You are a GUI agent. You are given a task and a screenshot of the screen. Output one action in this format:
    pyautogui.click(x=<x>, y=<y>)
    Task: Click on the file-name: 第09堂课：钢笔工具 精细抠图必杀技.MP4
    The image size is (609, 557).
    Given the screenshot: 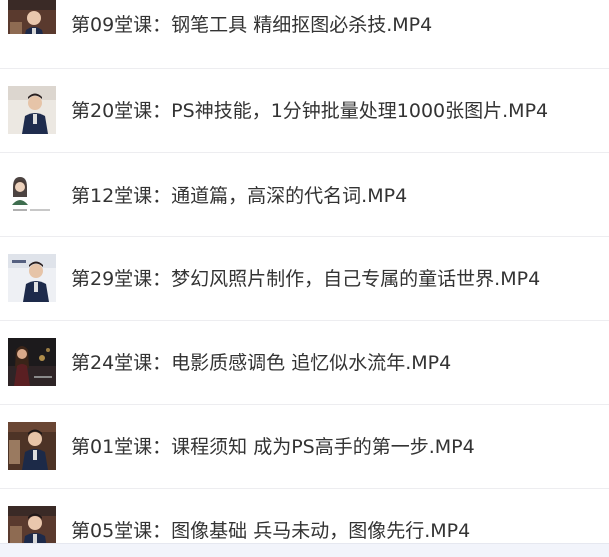 What is the action you would take?
    pyautogui.click(x=252, y=25)
    